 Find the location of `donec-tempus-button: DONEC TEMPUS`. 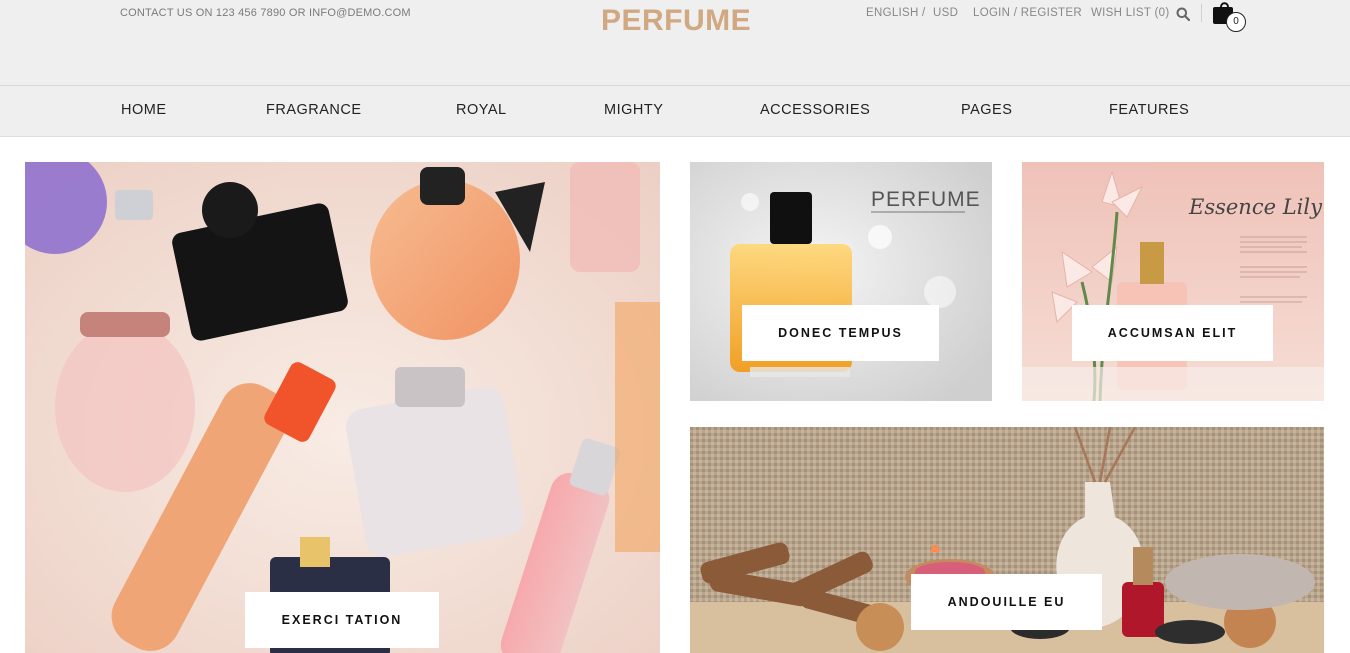

donec-tempus-button: DONEC TEMPUS is located at coordinates (840, 333).